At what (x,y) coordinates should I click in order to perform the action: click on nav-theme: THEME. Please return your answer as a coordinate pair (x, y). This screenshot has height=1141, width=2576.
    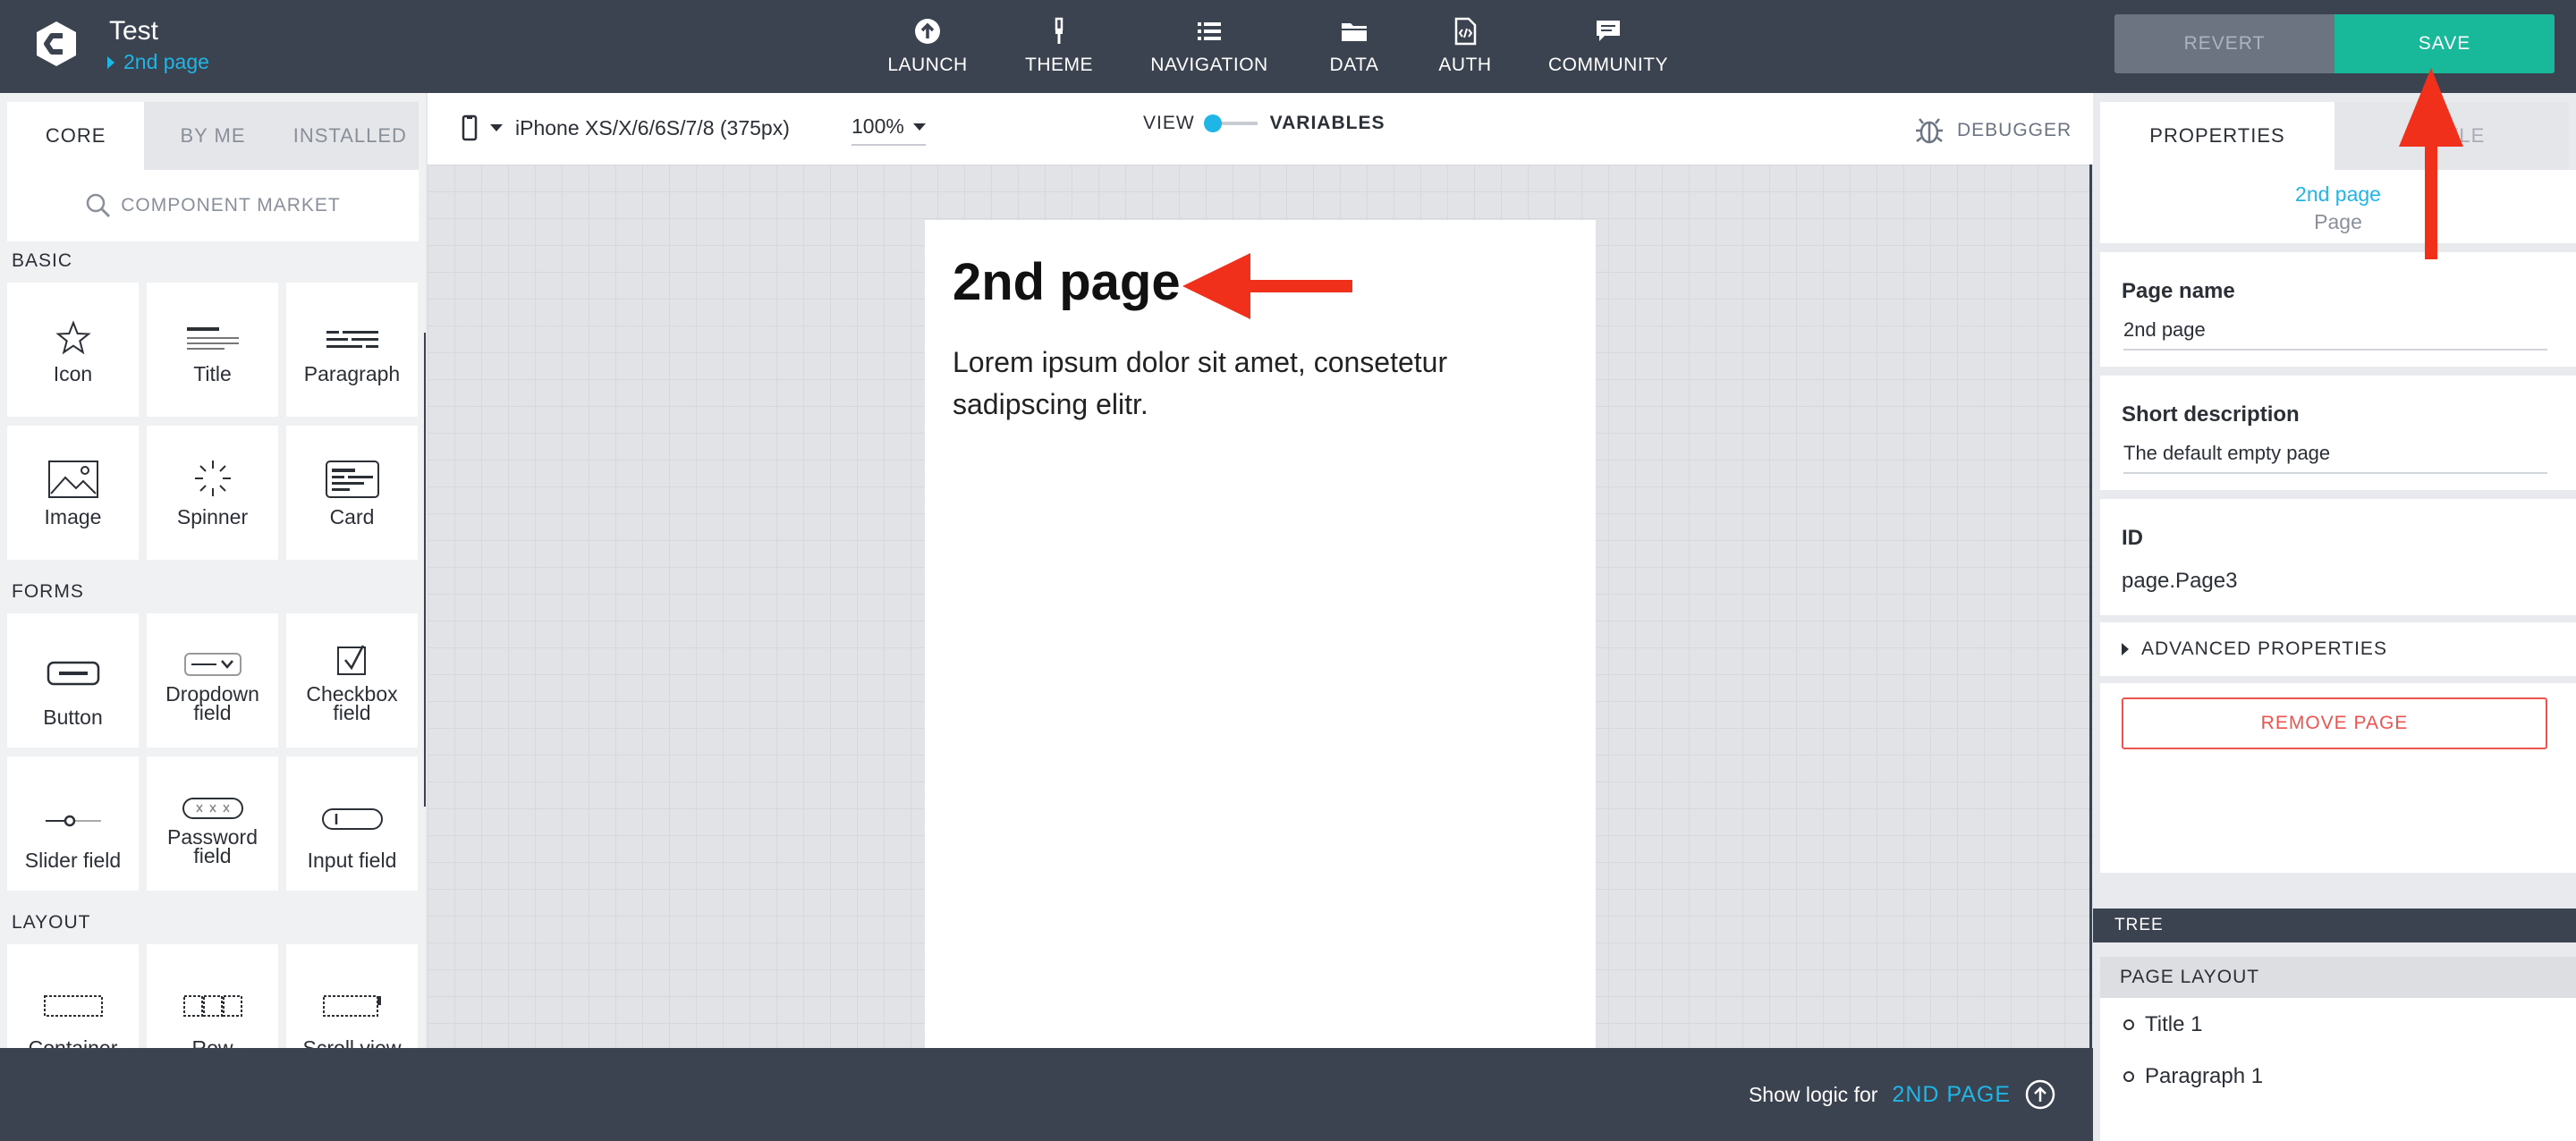
    Looking at the image, I should click on (1059, 47).